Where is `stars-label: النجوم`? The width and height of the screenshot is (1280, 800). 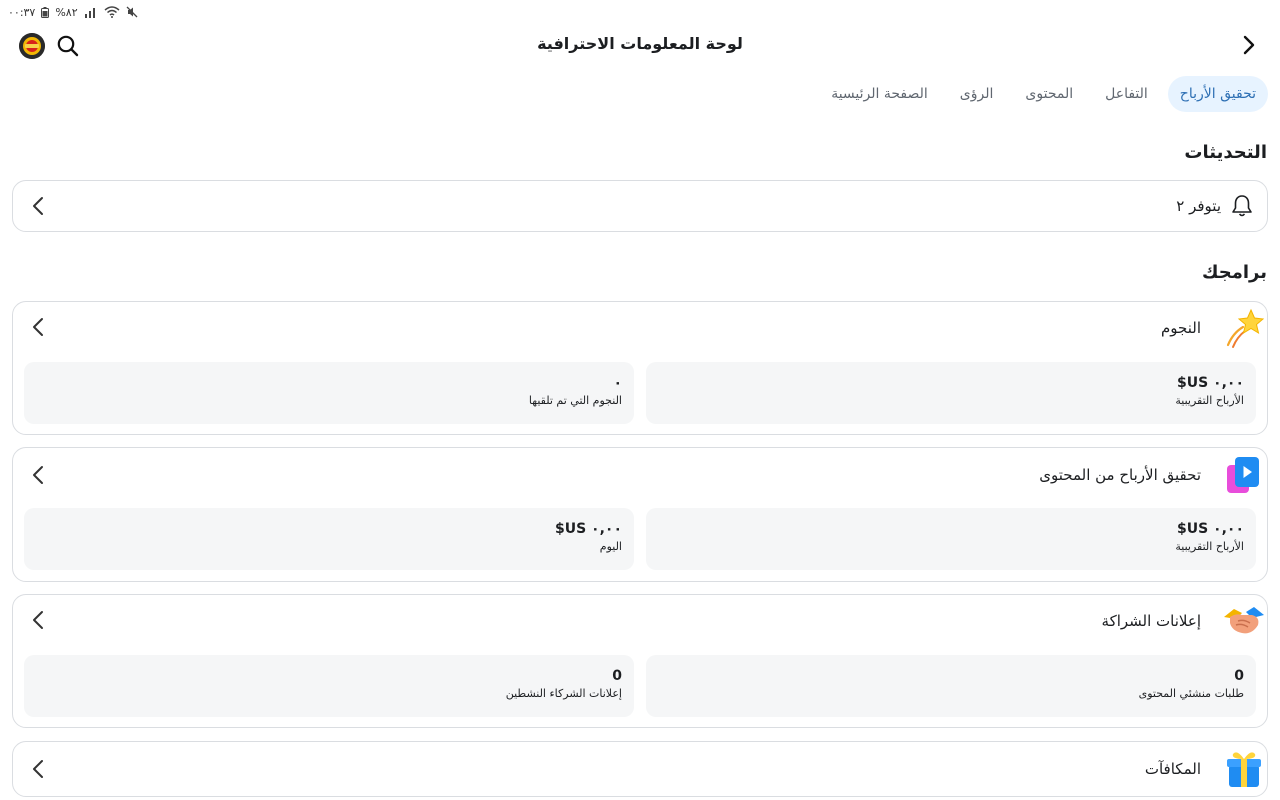
stars-label: النجوم is located at coordinates (1181, 328).